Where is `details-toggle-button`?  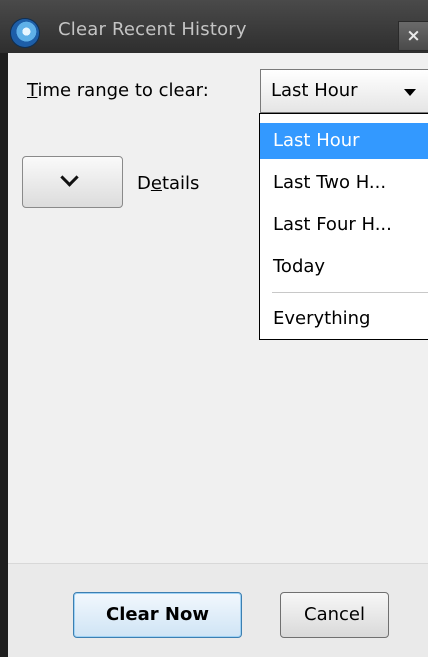
details-toggle-button is located at coordinates (72, 182).